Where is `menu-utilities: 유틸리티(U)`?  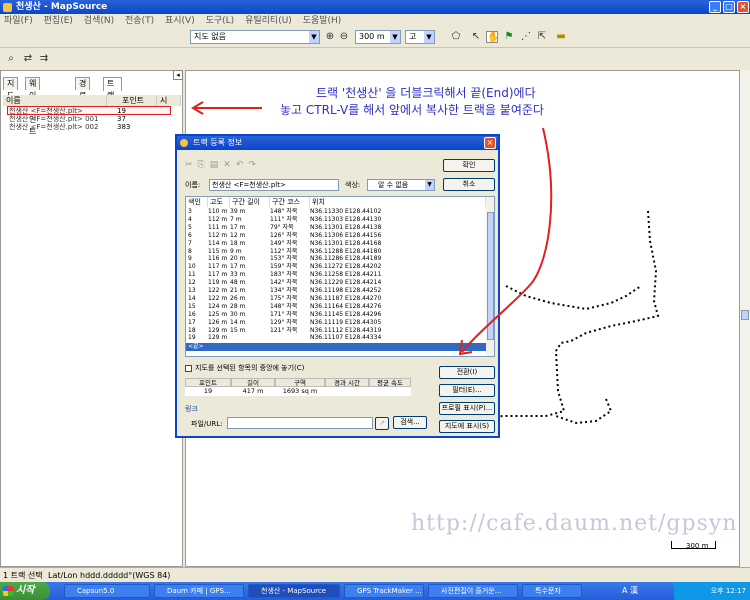
menu-utilities: 유틸리티(U) is located at coordinates (268, 21).